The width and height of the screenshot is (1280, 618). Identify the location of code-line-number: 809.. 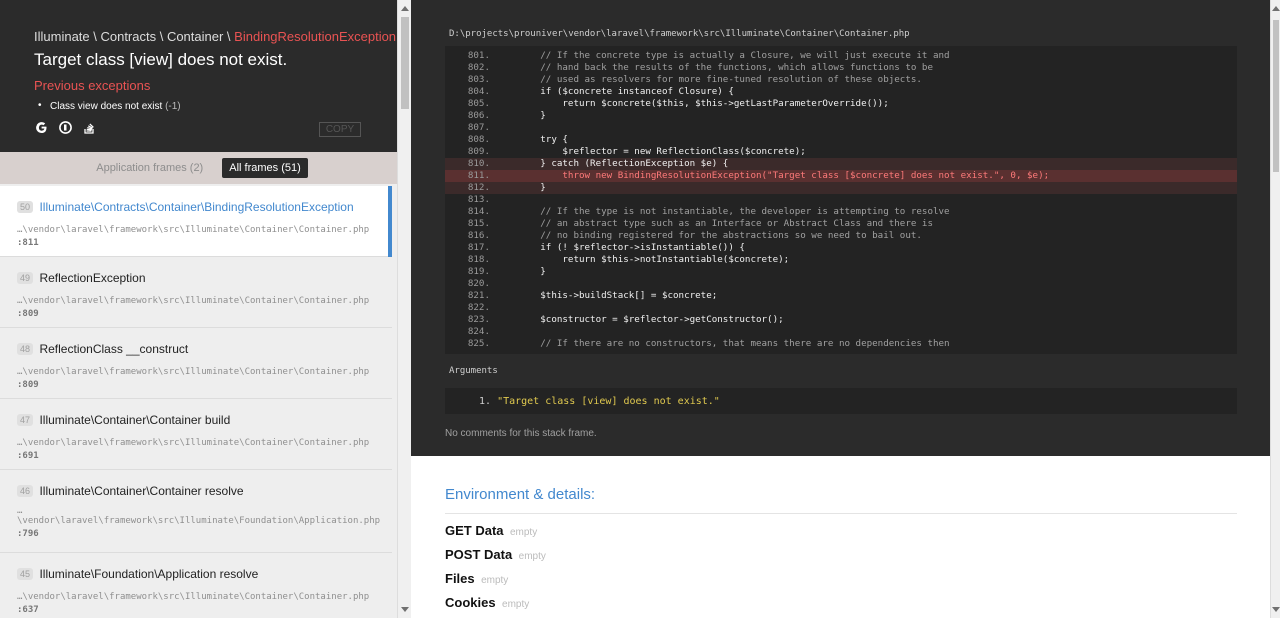
(478, 151).